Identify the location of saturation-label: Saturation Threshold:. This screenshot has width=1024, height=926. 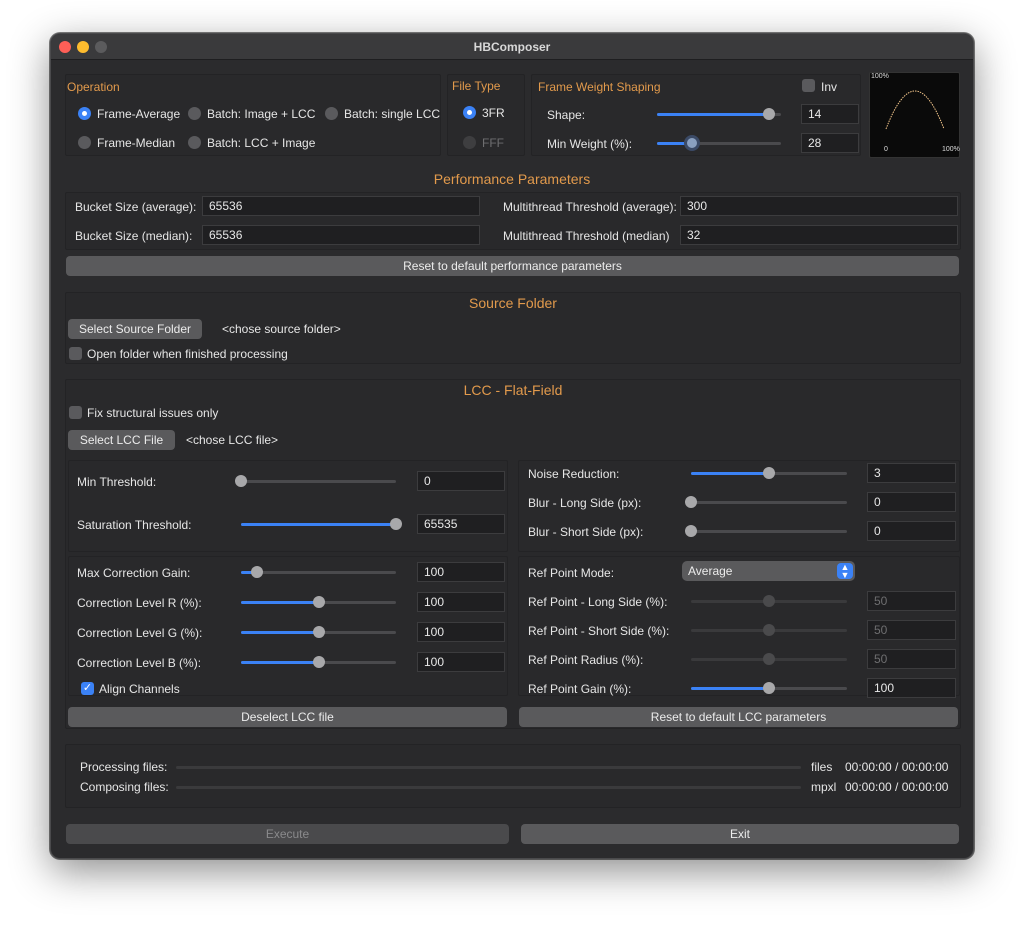
(134, 525).